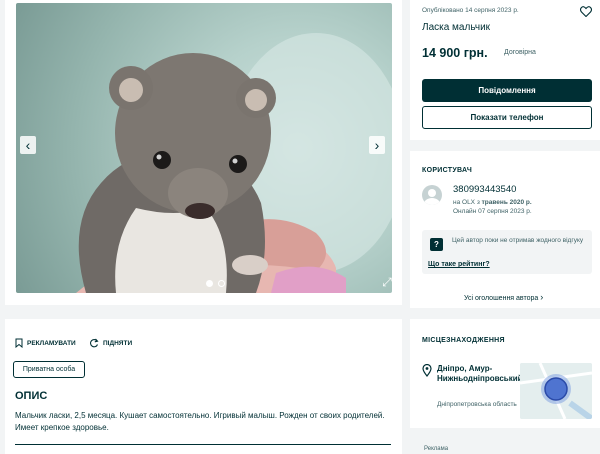 The height and width of the screenshot is (454, 600). I want to click on published-date: Опубліковано 14 серпня 2023 р., so click(470, 10).